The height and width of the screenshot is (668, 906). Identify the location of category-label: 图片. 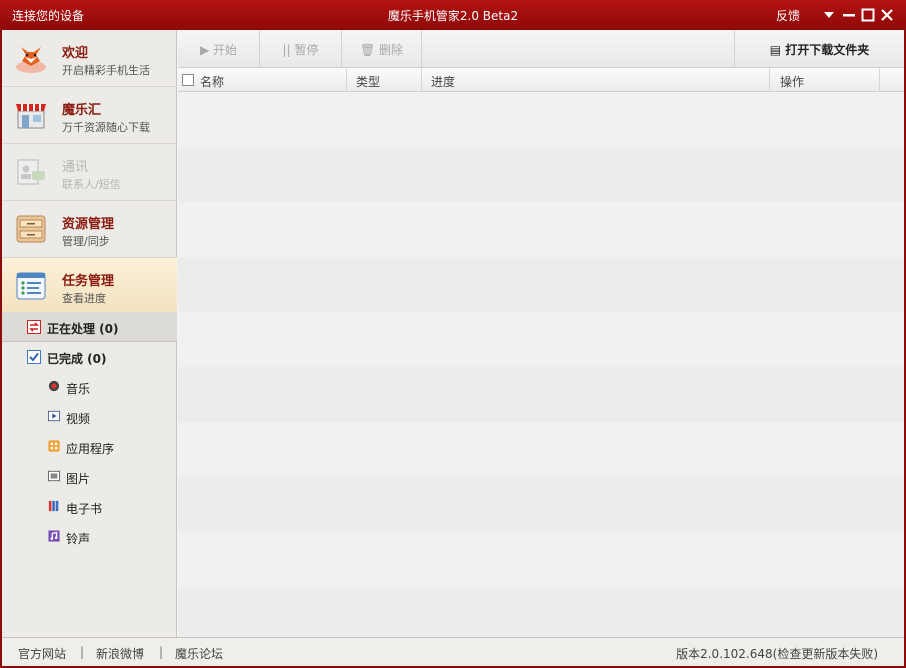
(78, 479).